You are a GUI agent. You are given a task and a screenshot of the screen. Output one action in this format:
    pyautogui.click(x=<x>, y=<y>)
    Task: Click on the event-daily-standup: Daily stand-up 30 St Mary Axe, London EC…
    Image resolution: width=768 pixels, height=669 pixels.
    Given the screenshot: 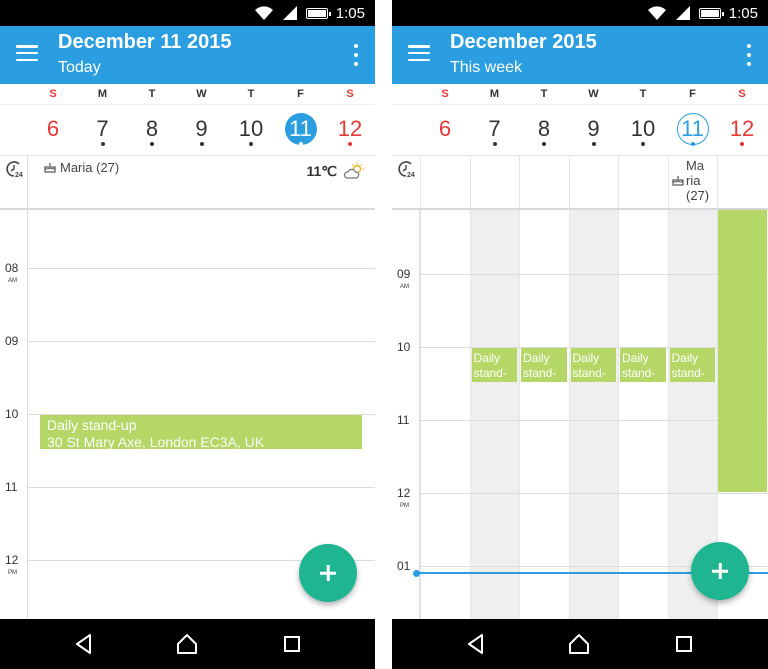 What is the action you would take?
    pyautogui.click(x=201, y=432)
    